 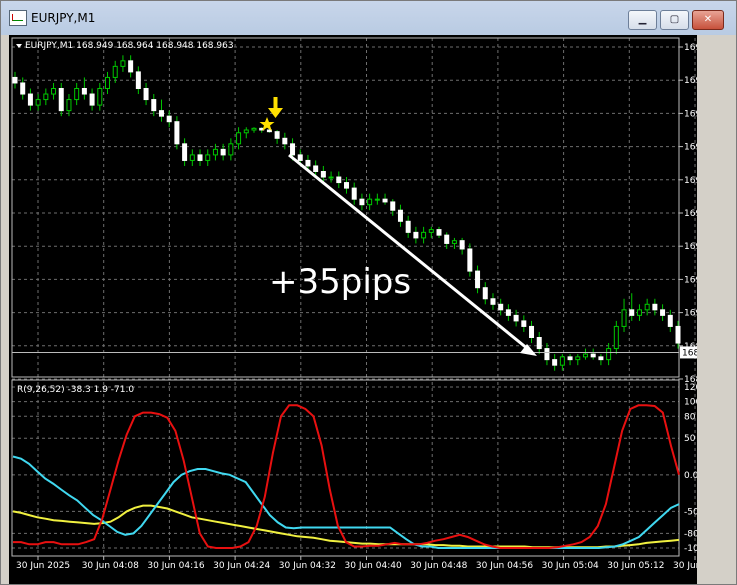 I want to click on price-tick-label: 169.095, so click(x=690, y=280).